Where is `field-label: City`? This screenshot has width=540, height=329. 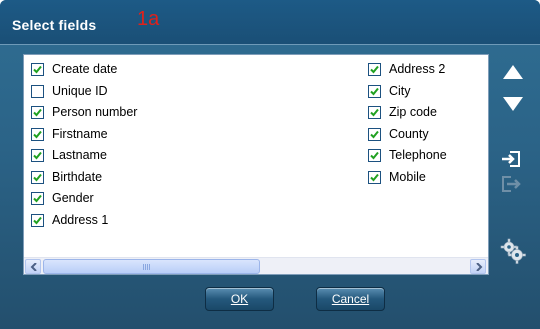
field-label: City is located at coordinates (400, 91).